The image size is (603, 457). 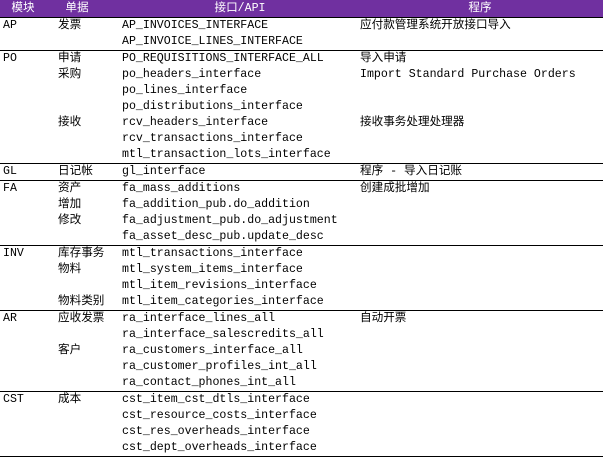 I want to click on module-cell: FA, so click(x=10, y=188).